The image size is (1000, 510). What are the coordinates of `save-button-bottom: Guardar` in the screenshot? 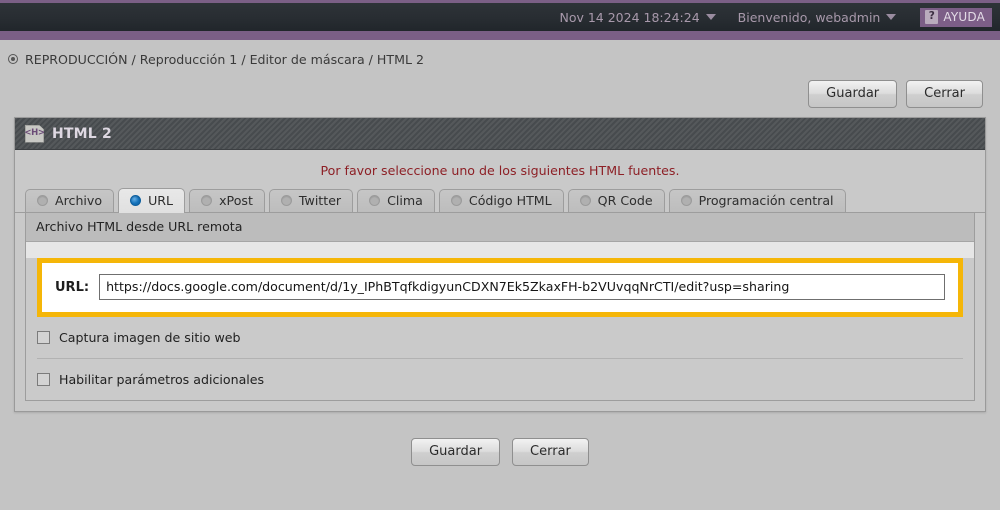 It's located at (456, 452).